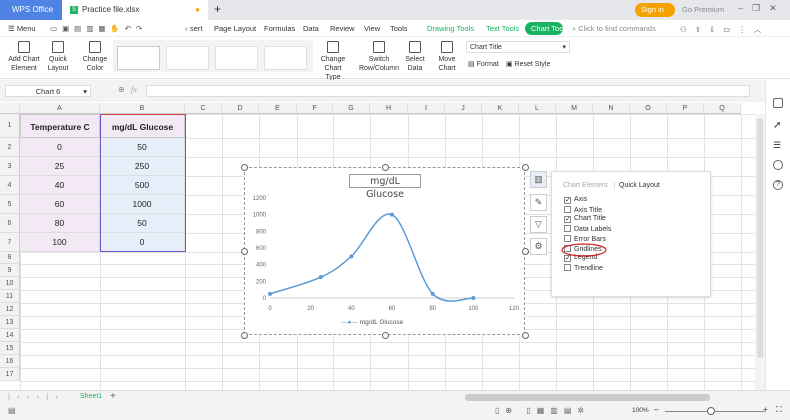  What do you see at coordinates (10, 242) in the screenshot?
I see `row-header-7: 7` at bounding box center [10, 242].